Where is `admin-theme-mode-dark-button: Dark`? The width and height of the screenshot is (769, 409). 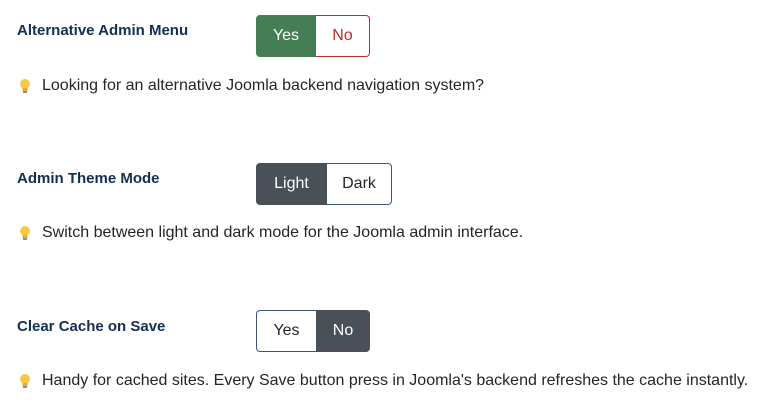
admin-theme-mode-dark-button: Dark is located at coordinates (359, 184).